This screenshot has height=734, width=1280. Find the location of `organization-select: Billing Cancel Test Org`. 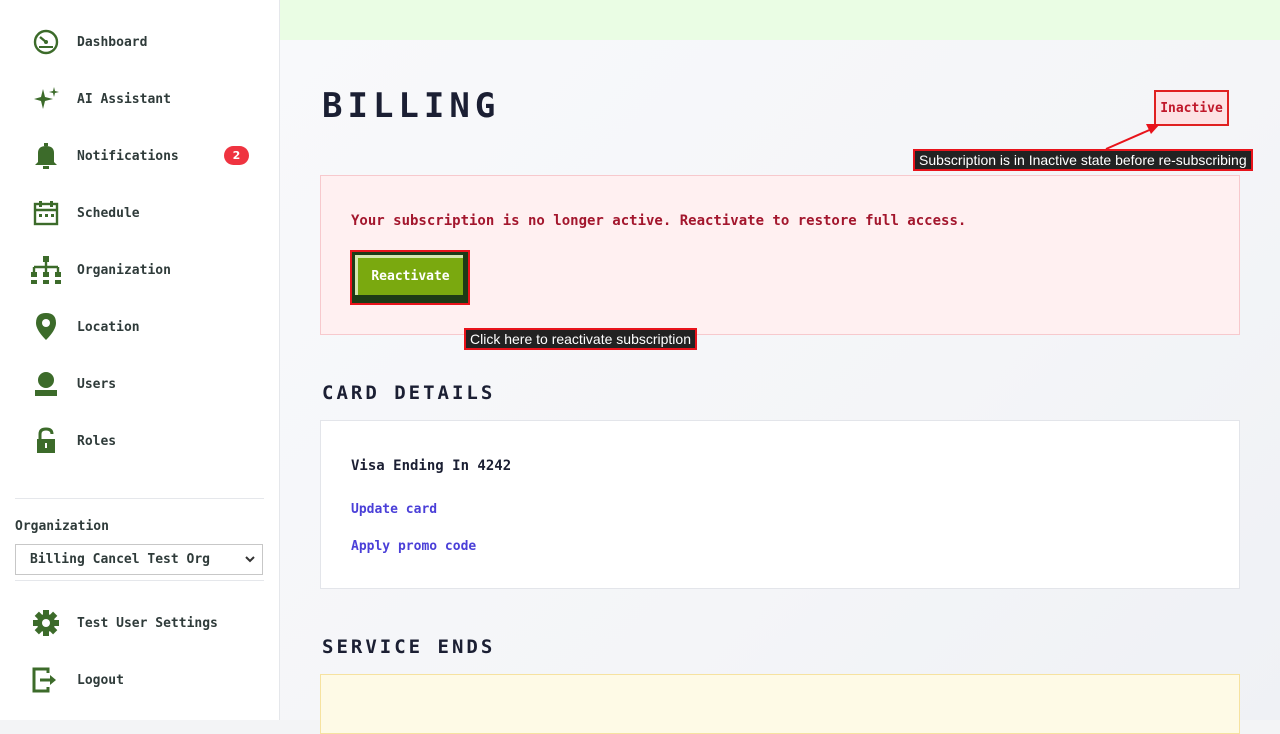

organization-select: Billing Cancel Test Org is located at coordinates (139, 559).